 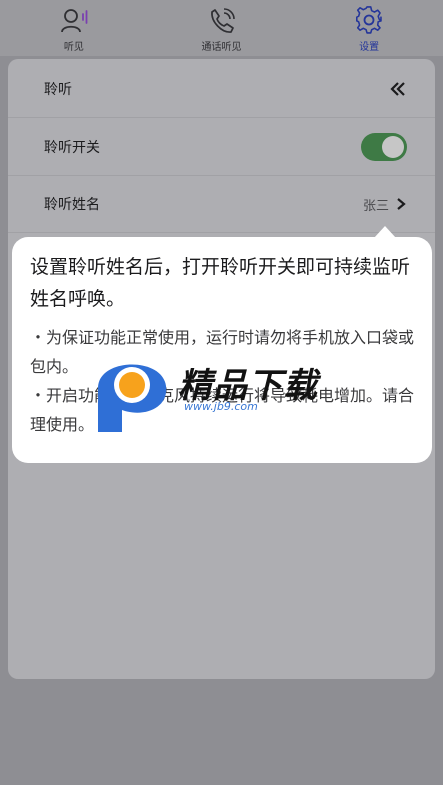 I want to click on name-label: 聆听姓名, so click(x=72, y=205).